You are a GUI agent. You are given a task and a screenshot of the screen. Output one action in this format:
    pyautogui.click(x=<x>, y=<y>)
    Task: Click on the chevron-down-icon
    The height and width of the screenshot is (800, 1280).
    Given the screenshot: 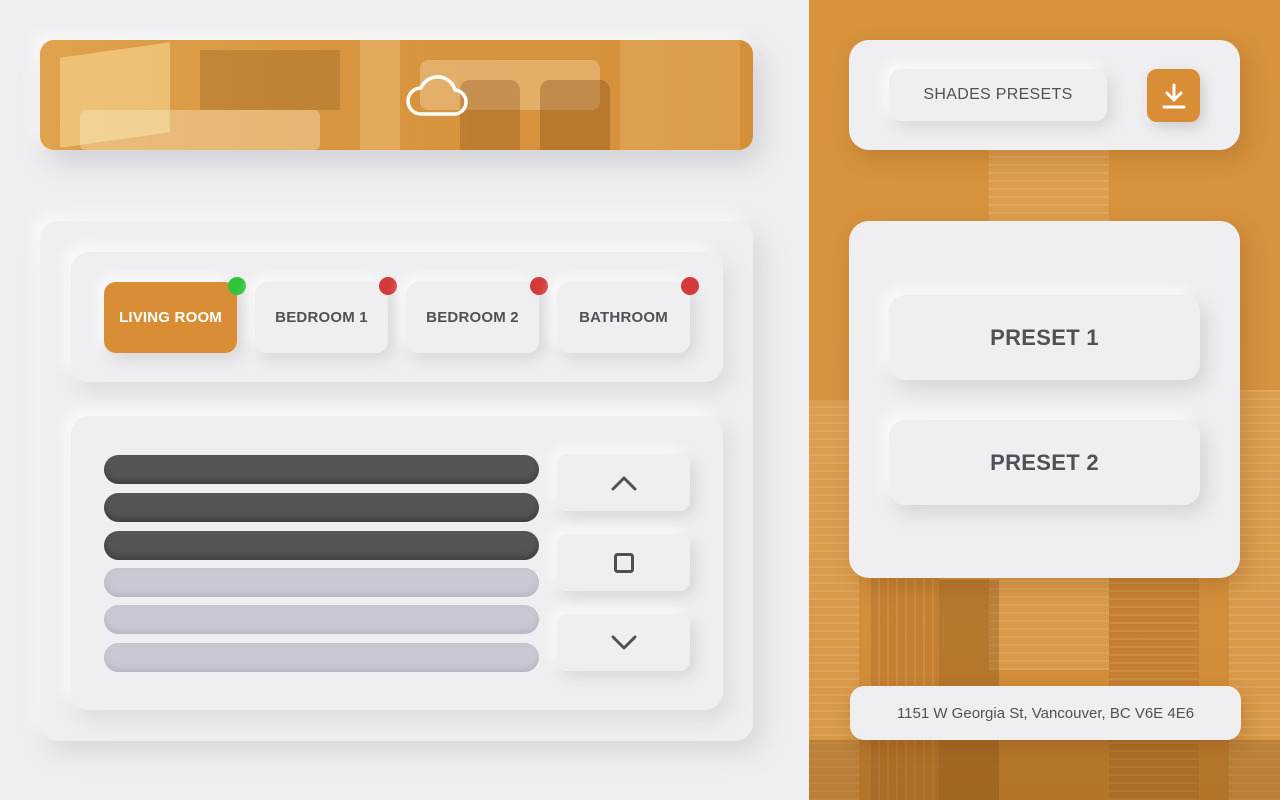 What is the action you would take?
    pyautogui.click(x=623, y=642)
    